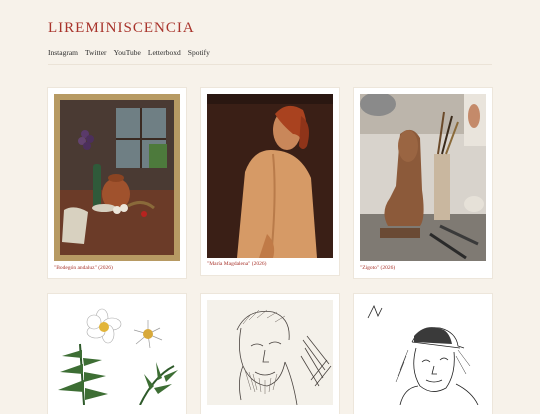 This screenshot has width=540, height=414. What do you see at coordinates (83, 268) in the screenshot?
I see `artwork-caption: "Bodegón andaluz" (2026)` at bounding box center [83, 268].